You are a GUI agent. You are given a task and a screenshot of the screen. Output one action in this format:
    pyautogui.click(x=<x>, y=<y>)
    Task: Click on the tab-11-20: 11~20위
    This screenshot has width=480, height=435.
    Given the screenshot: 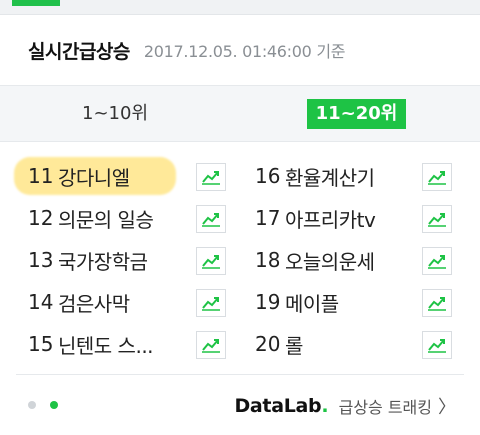 What is the action you would take?
    pyautogui.click(x=356, y=114)
    